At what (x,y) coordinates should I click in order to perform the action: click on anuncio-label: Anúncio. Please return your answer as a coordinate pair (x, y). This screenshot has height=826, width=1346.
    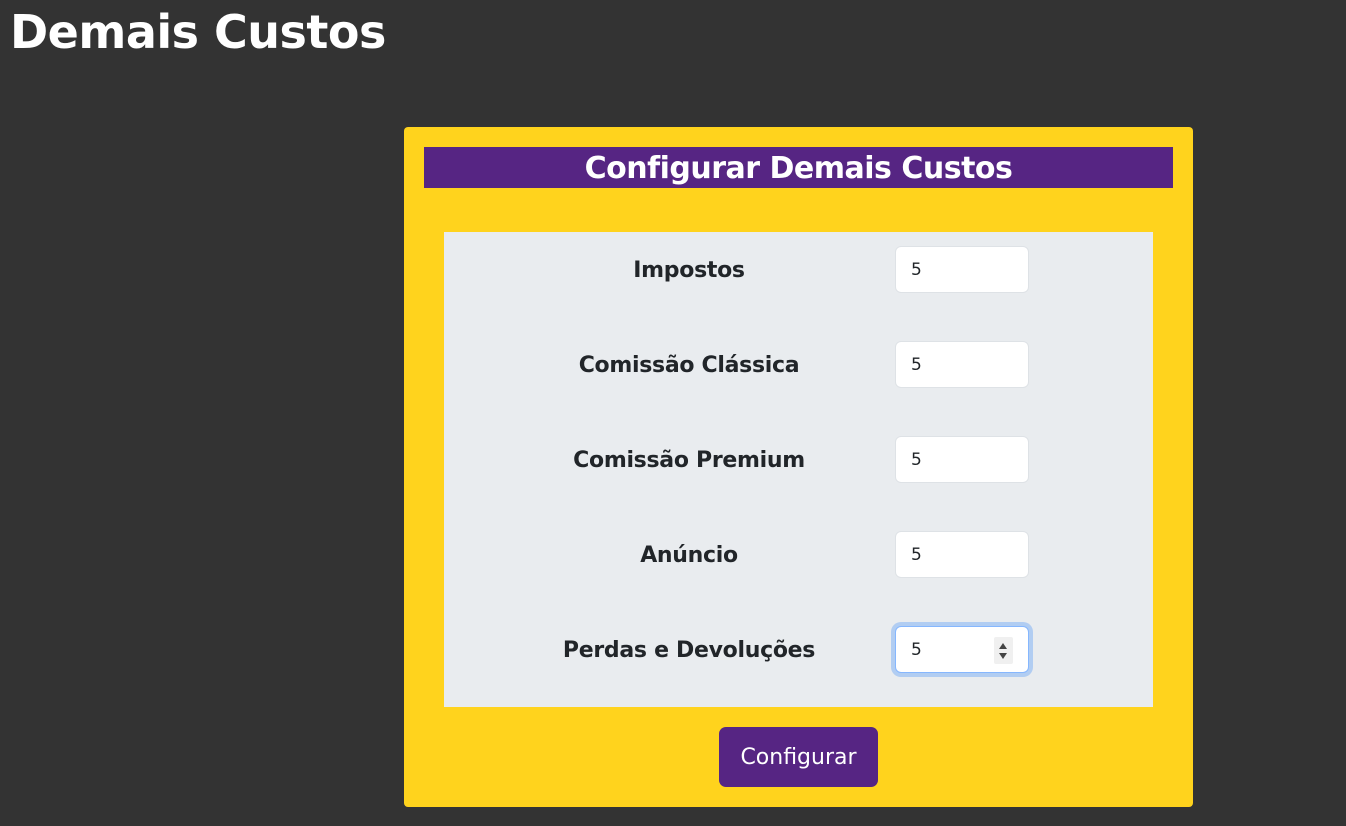
    Looking at the image, I should click on (689, 555).